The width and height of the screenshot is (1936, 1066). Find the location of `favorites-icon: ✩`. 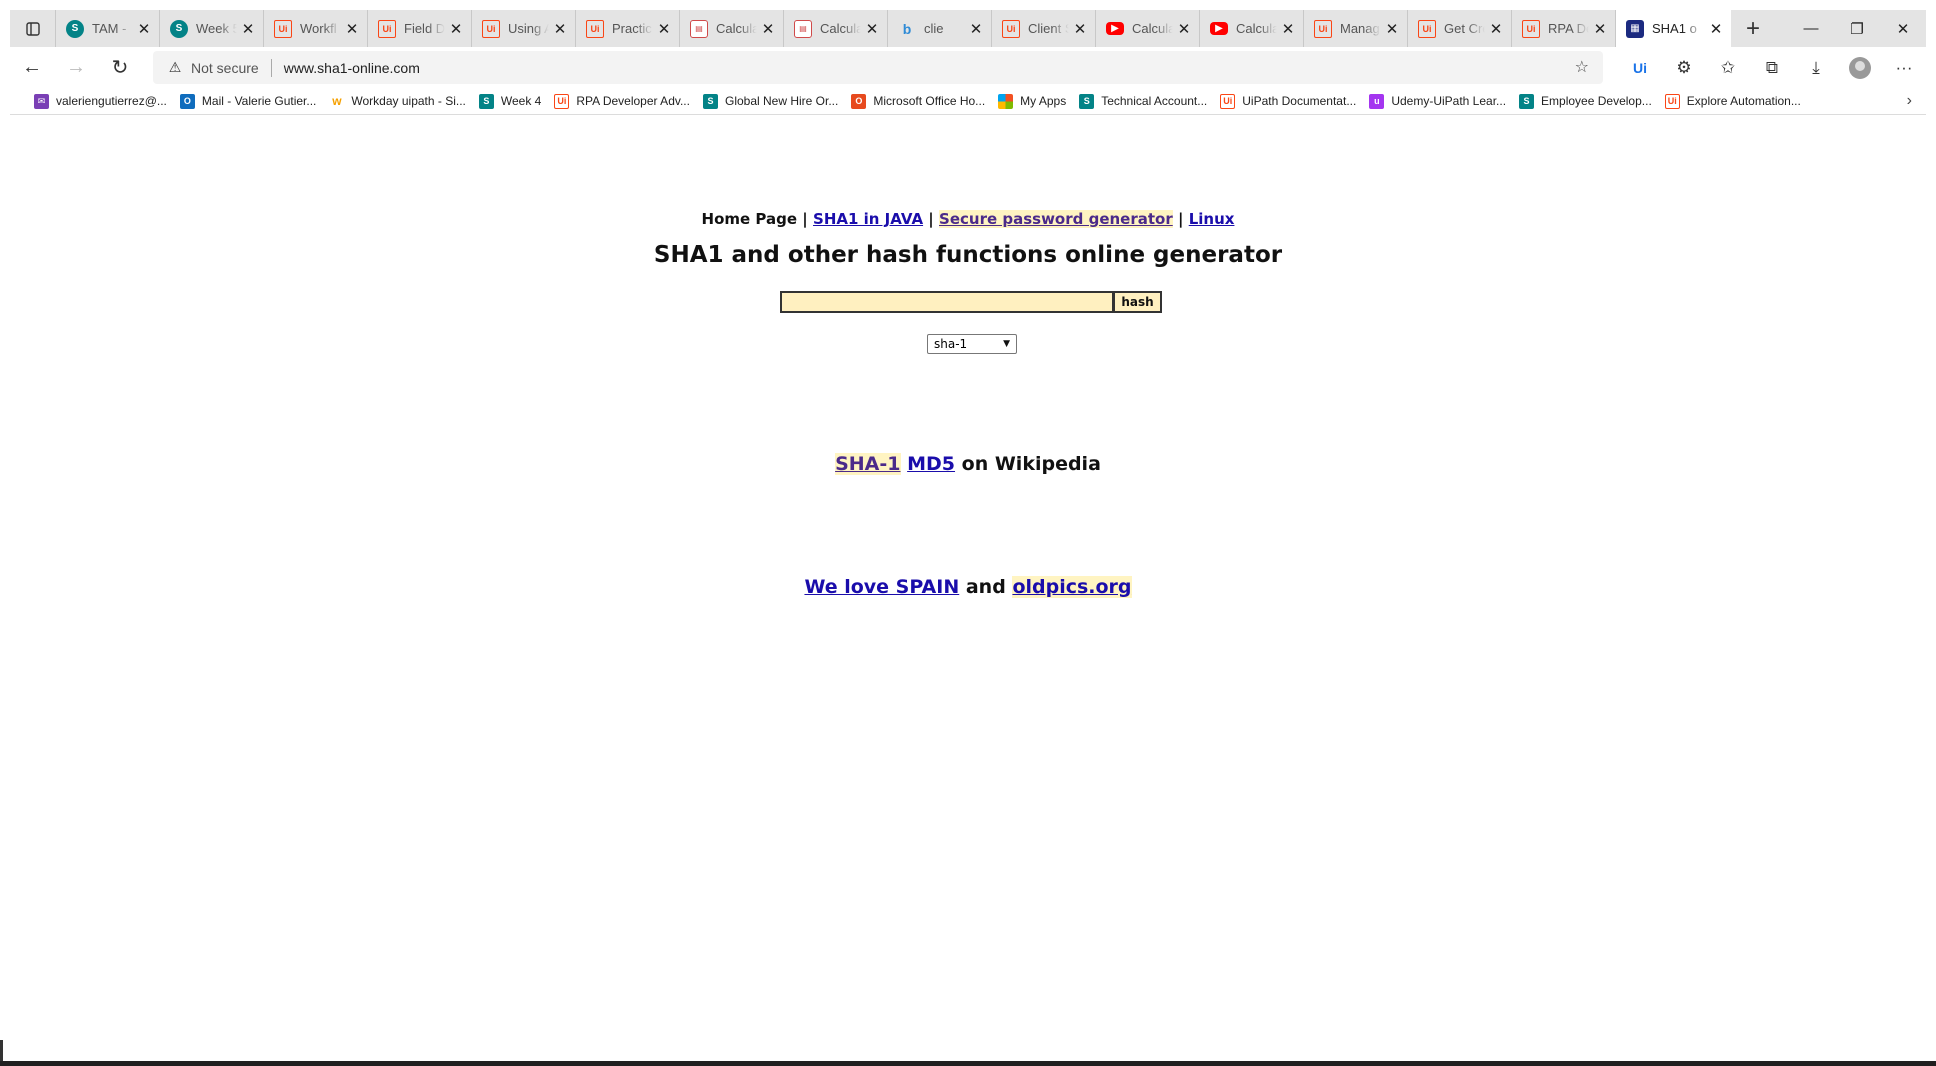

favorites-icon: ✩ is located at coordinates (1728, 67).